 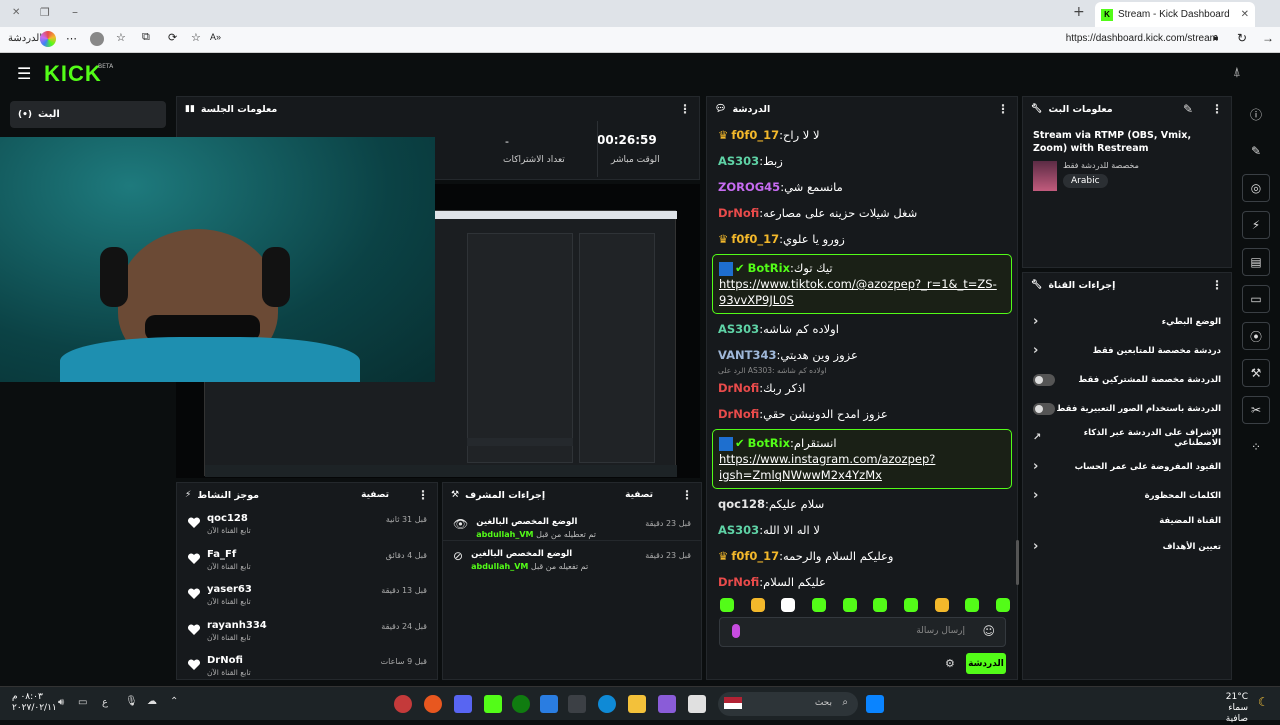 I want to click on edit-pencil-icon: ✎, so click(x=1188, y=109).